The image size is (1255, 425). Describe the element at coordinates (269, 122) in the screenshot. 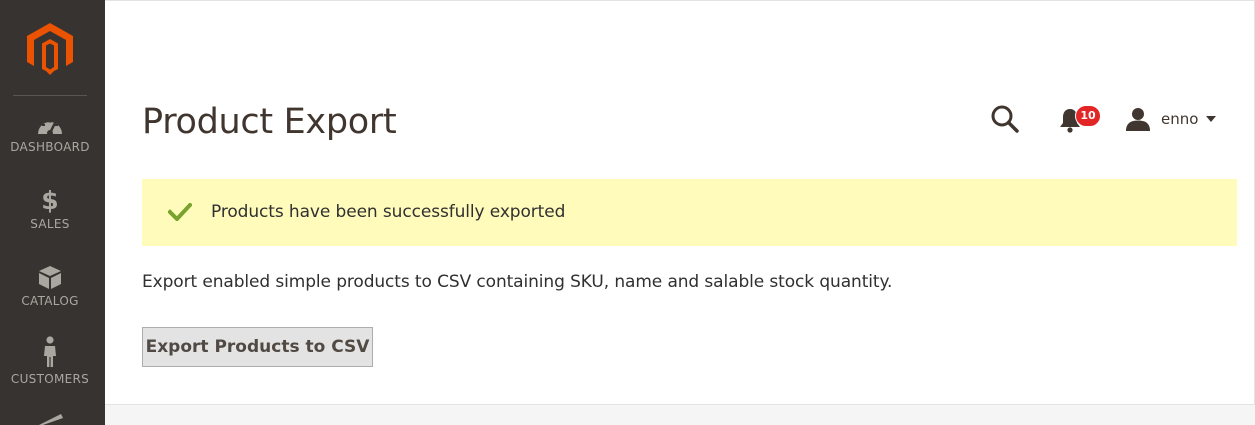

I see `page-title: Product Export` at that location.